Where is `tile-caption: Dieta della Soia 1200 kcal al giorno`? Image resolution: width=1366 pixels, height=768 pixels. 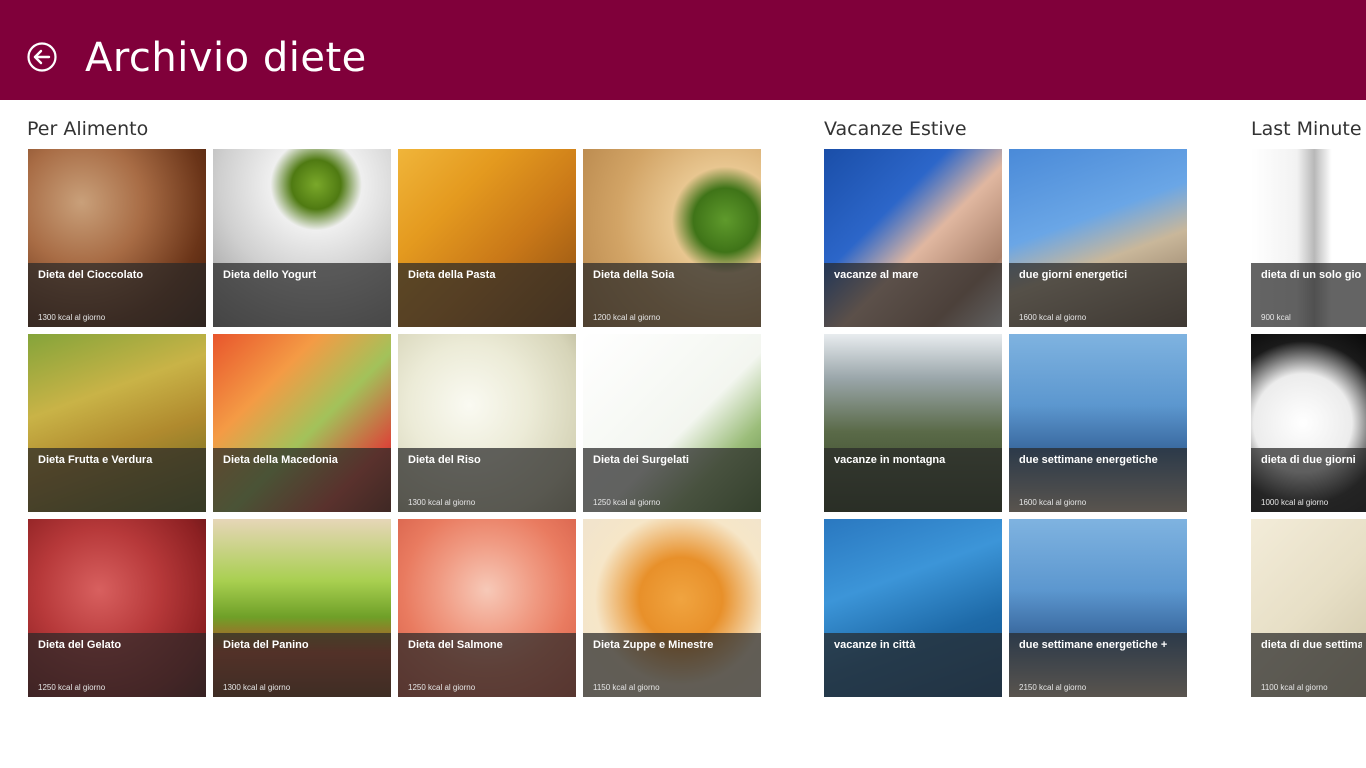
tile-caption: Dieta della Soia 1200 kcal al giorno is located at coordinates (672, 295).